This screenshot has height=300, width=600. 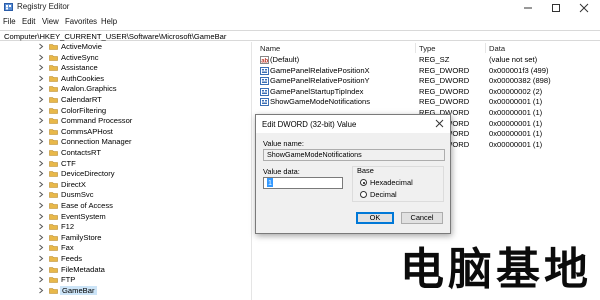 I want to click on value-type: REG_DWORD, so click(x=444, y=91).